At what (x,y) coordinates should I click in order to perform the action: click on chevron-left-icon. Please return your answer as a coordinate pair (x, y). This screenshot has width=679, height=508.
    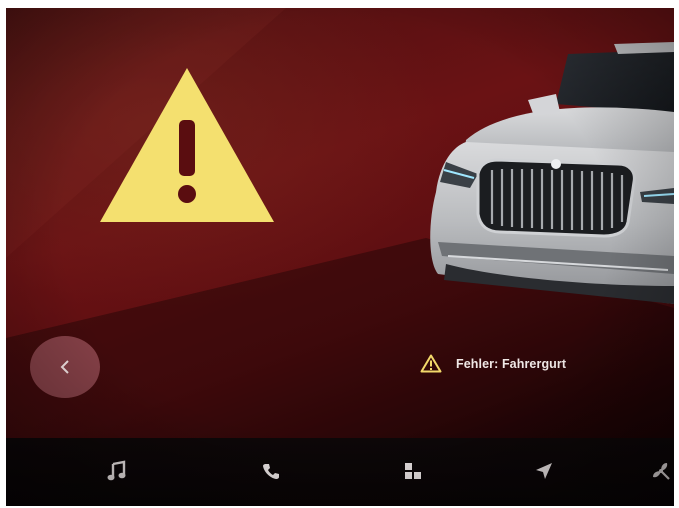
    Looking at the image, I should click on (64, 367).